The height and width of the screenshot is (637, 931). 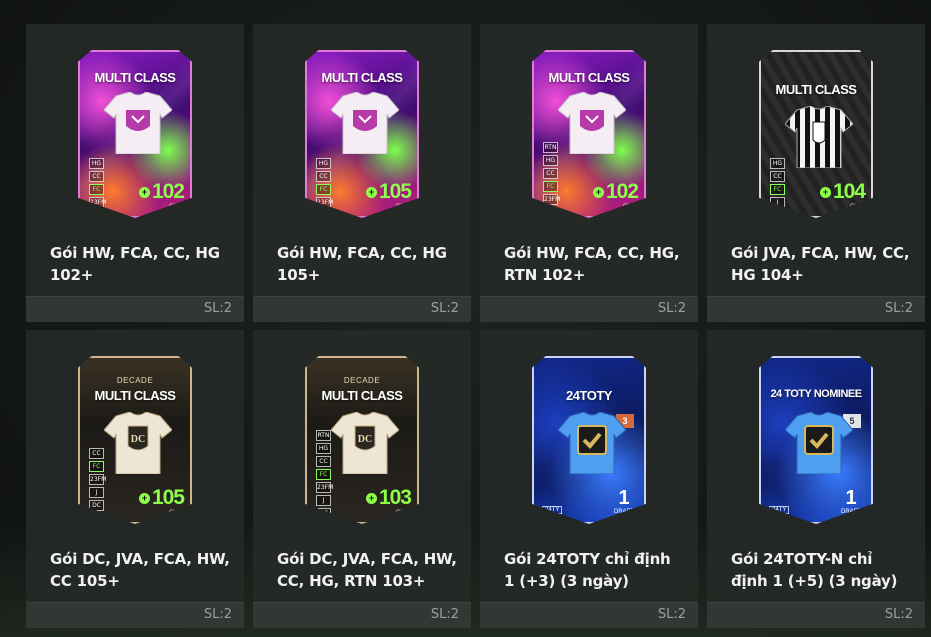 What do you see at coordinates (395, 191) in the screenshot?
I see `ovr-value: 105` at bounding box center [395, 191].